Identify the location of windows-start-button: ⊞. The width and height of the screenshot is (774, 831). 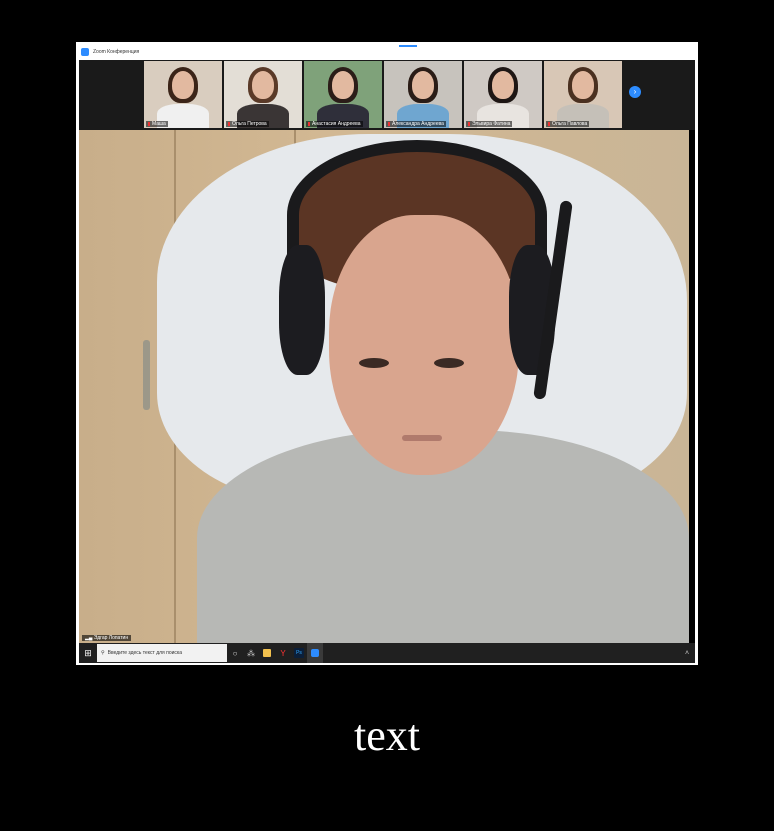
(88, 653).